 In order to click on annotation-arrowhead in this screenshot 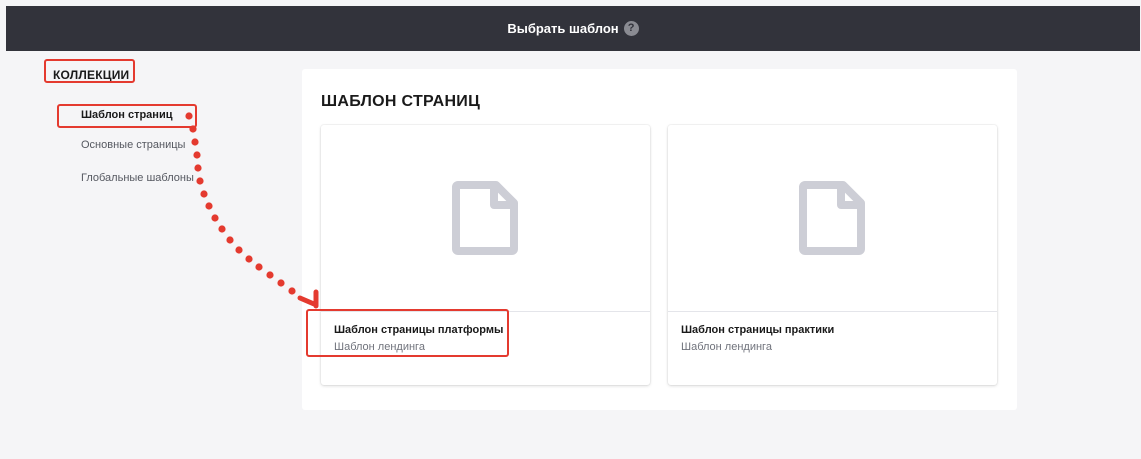, I will do `click(308, 299)`.